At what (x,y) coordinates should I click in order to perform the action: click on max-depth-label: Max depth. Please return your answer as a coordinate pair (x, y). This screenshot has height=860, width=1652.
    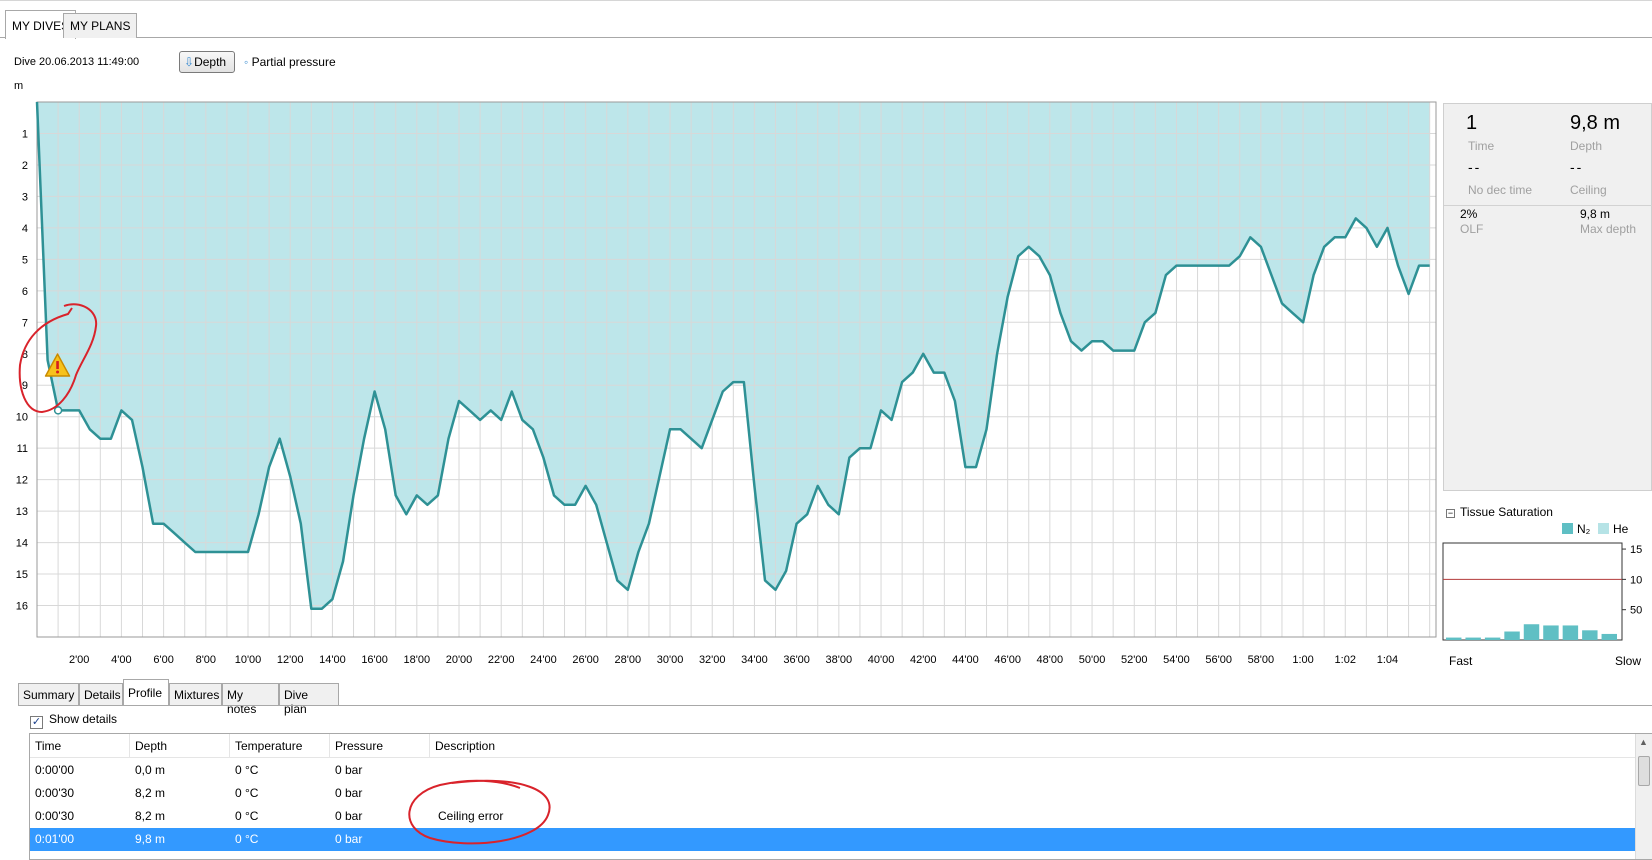
    Looking at the image, I should click on (1608, 229).